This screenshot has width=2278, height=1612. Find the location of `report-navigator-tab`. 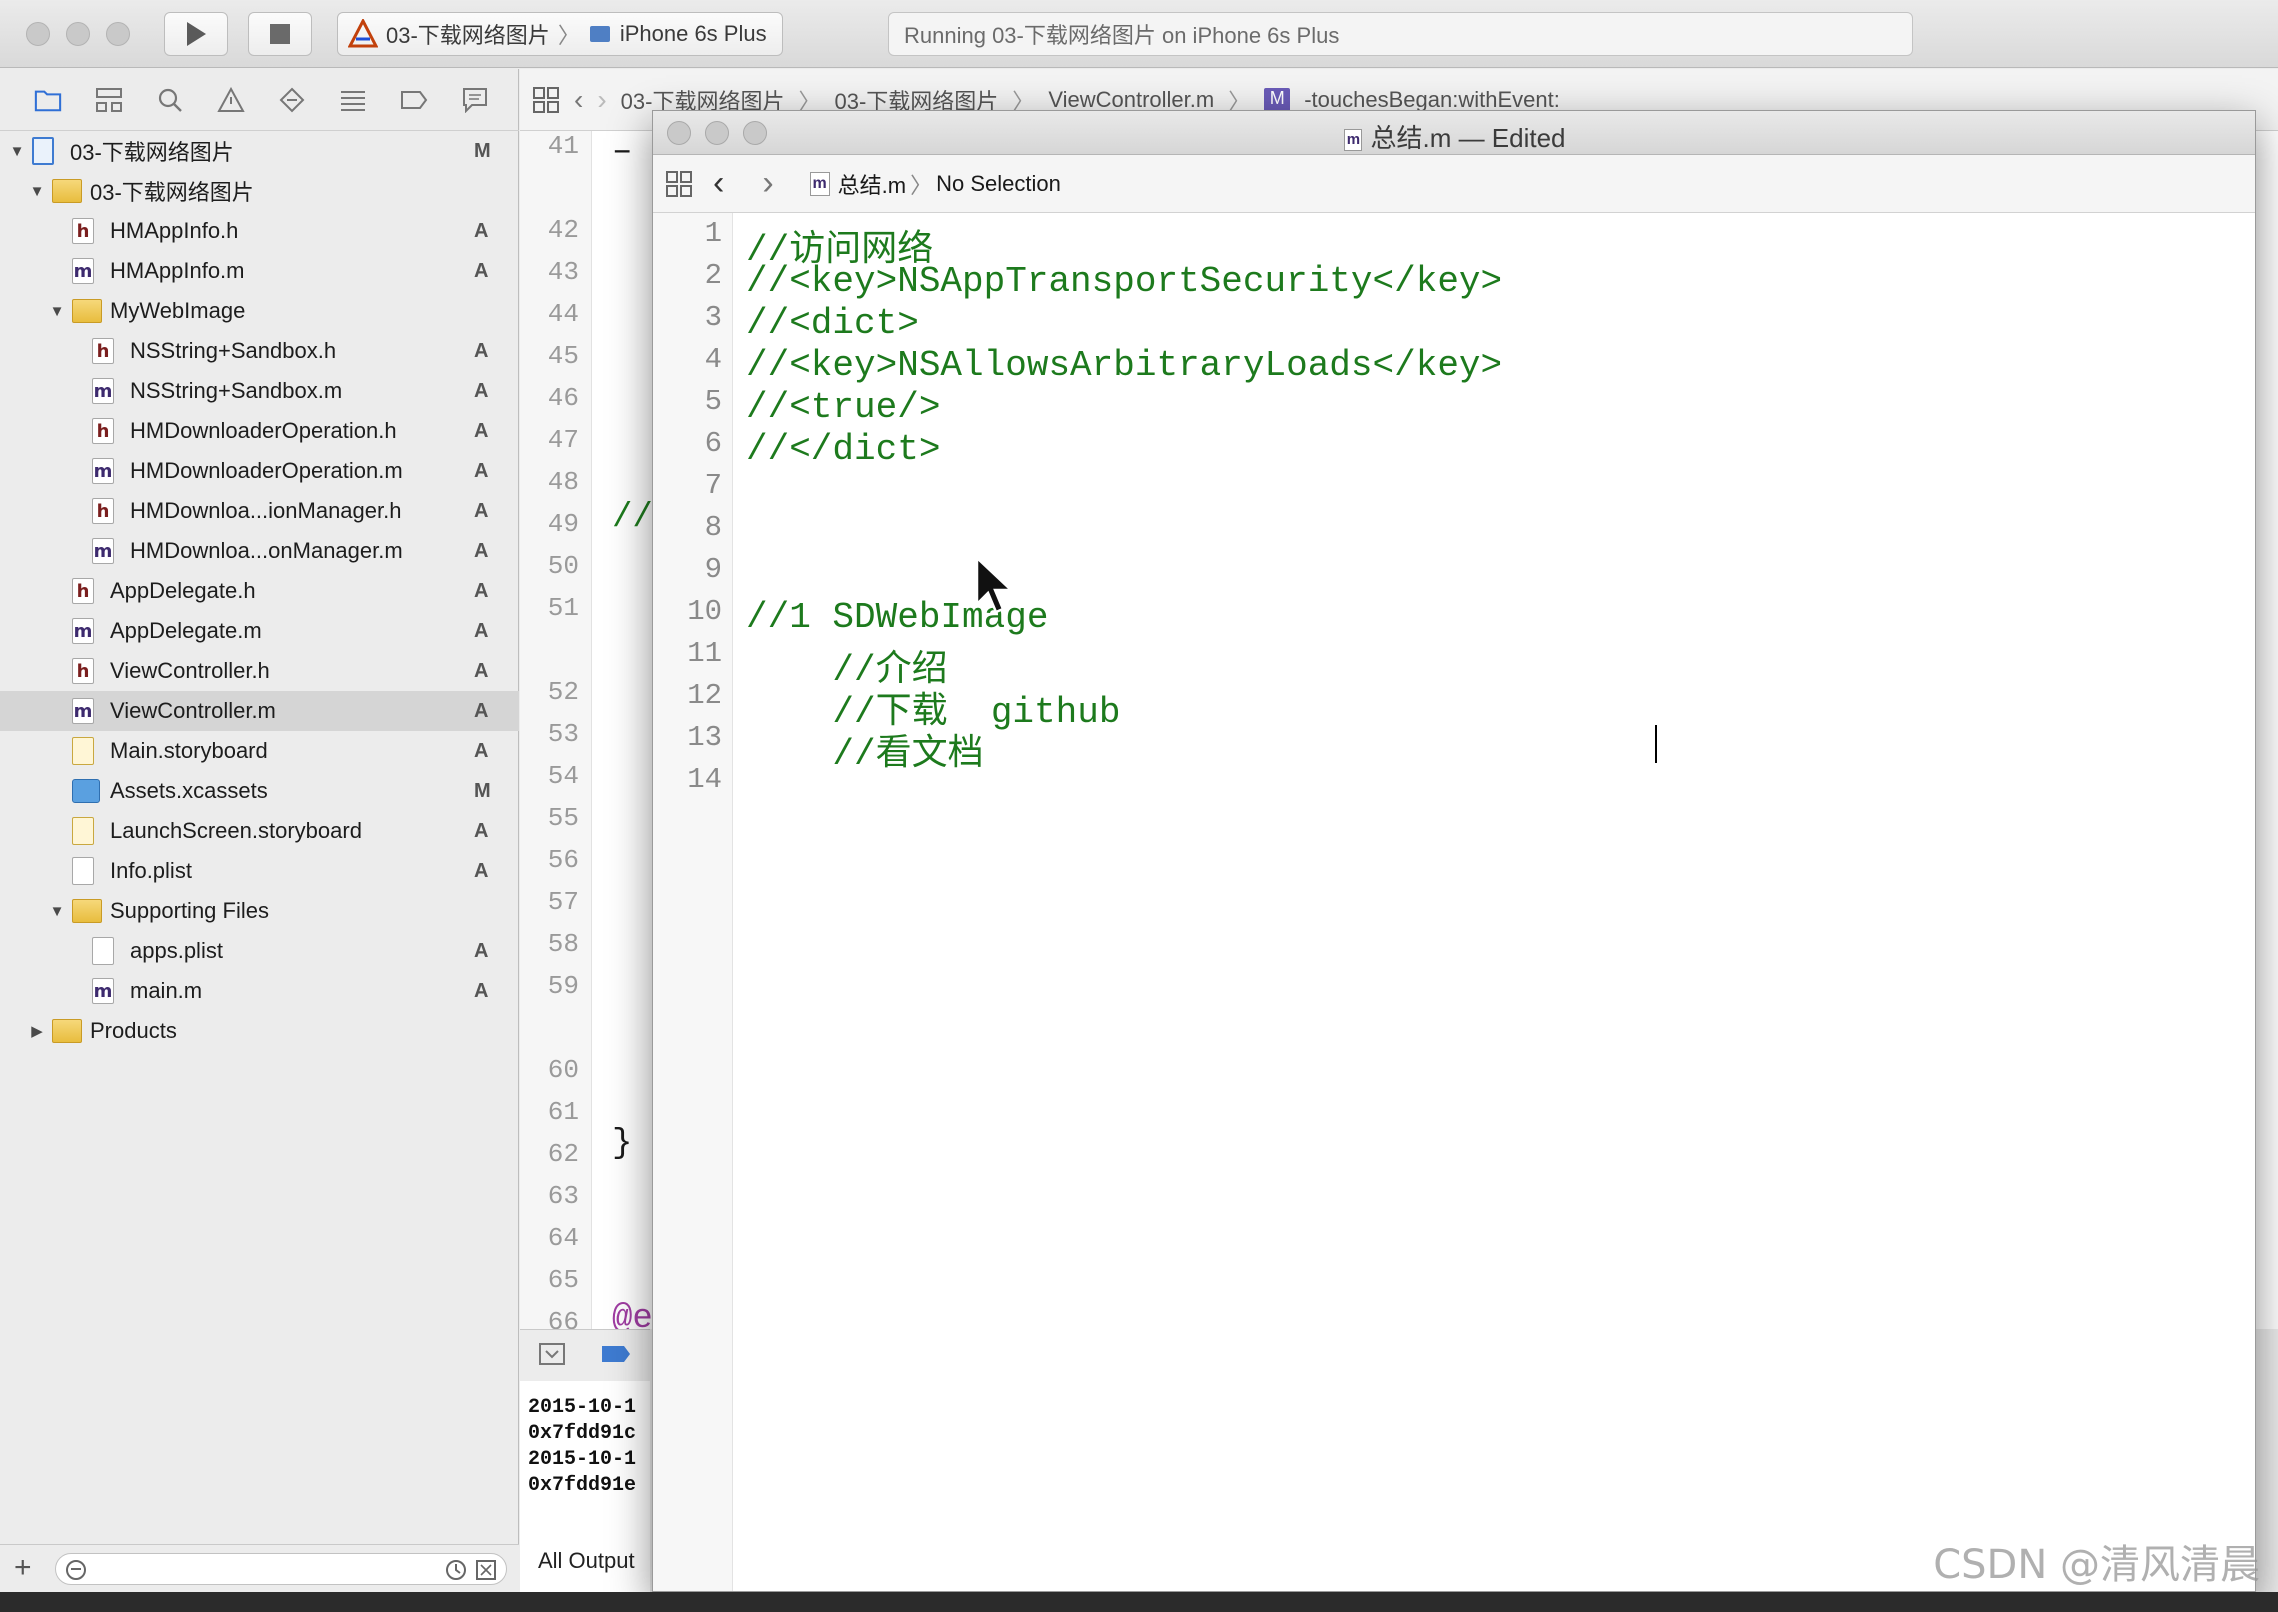

report-navigator-tab is located at coordinates (475, 100).